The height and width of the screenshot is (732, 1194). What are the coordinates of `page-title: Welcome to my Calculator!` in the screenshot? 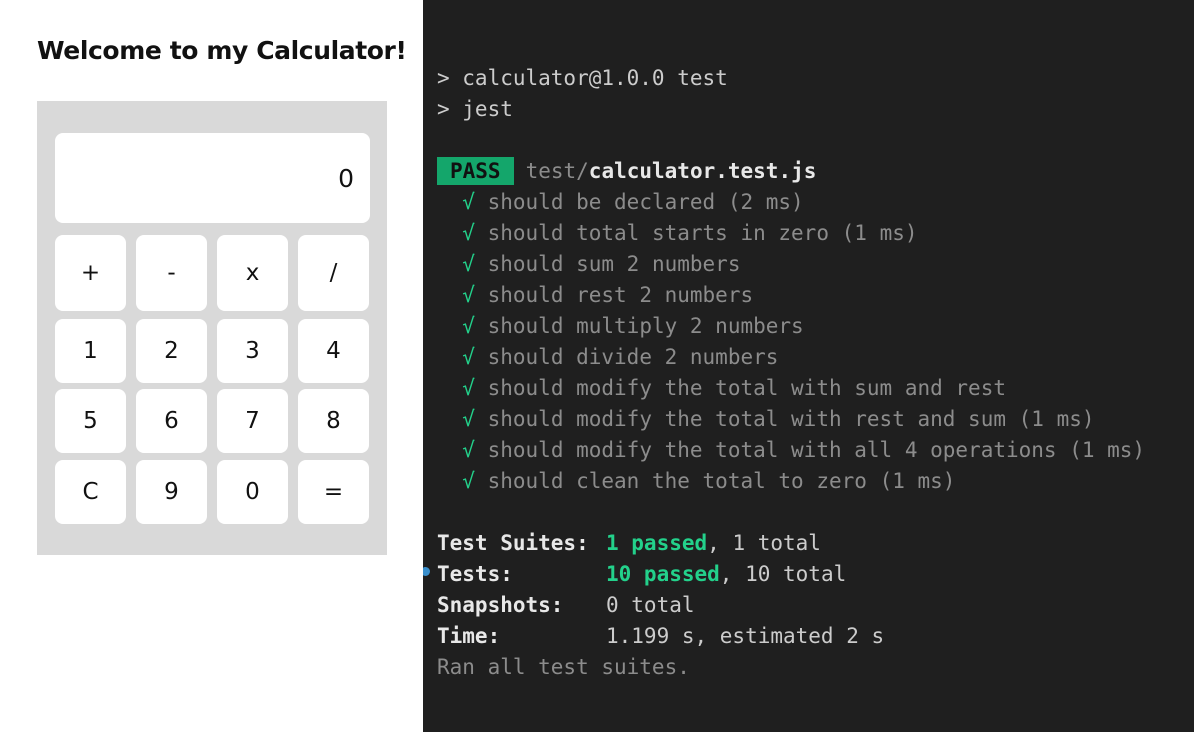 It's located at (222, 50).